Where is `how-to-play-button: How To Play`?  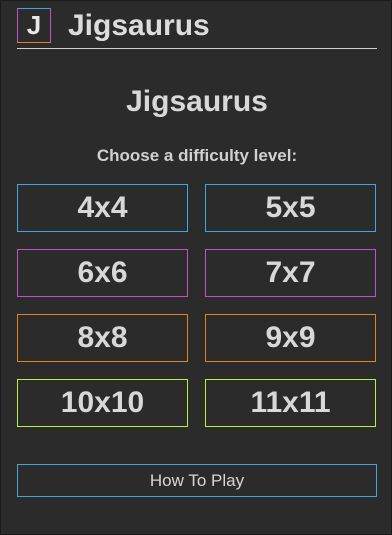 how-to-play-button: How To Play is located at coordinates (197, 480).